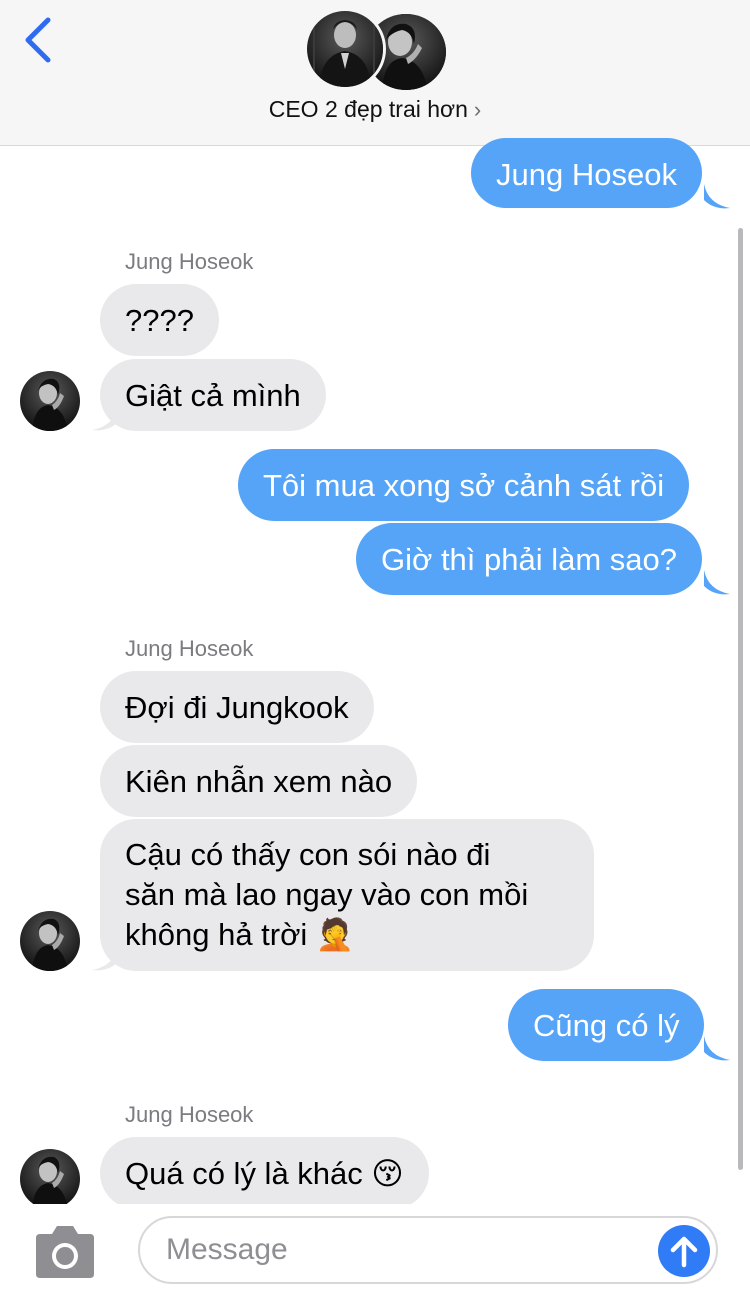 This screenshot has height=1294, width=750. What do you see at coordinates (368, 109) in the screenshot?
I see `conversation-title-text: CEO 2 đẹp trai hơn` at bounding box center [368, 109].